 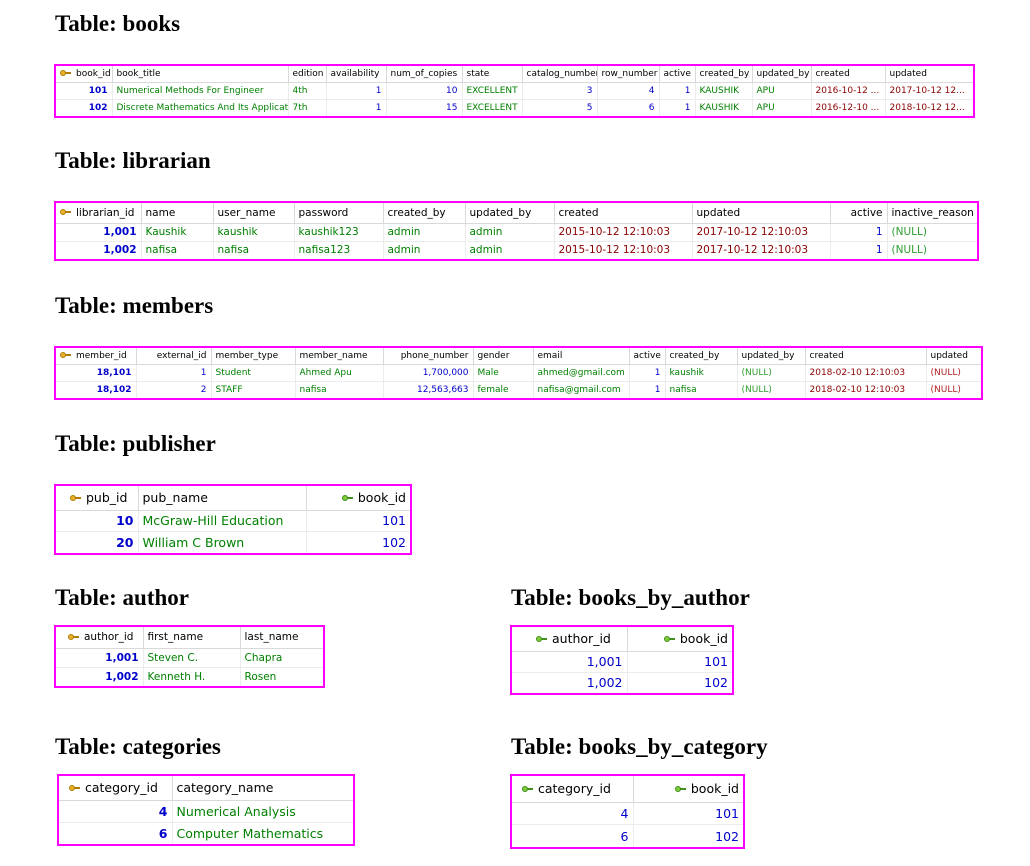 I want to click on table-cell: McGraw-Hill Education, so click(x=222, y=521).